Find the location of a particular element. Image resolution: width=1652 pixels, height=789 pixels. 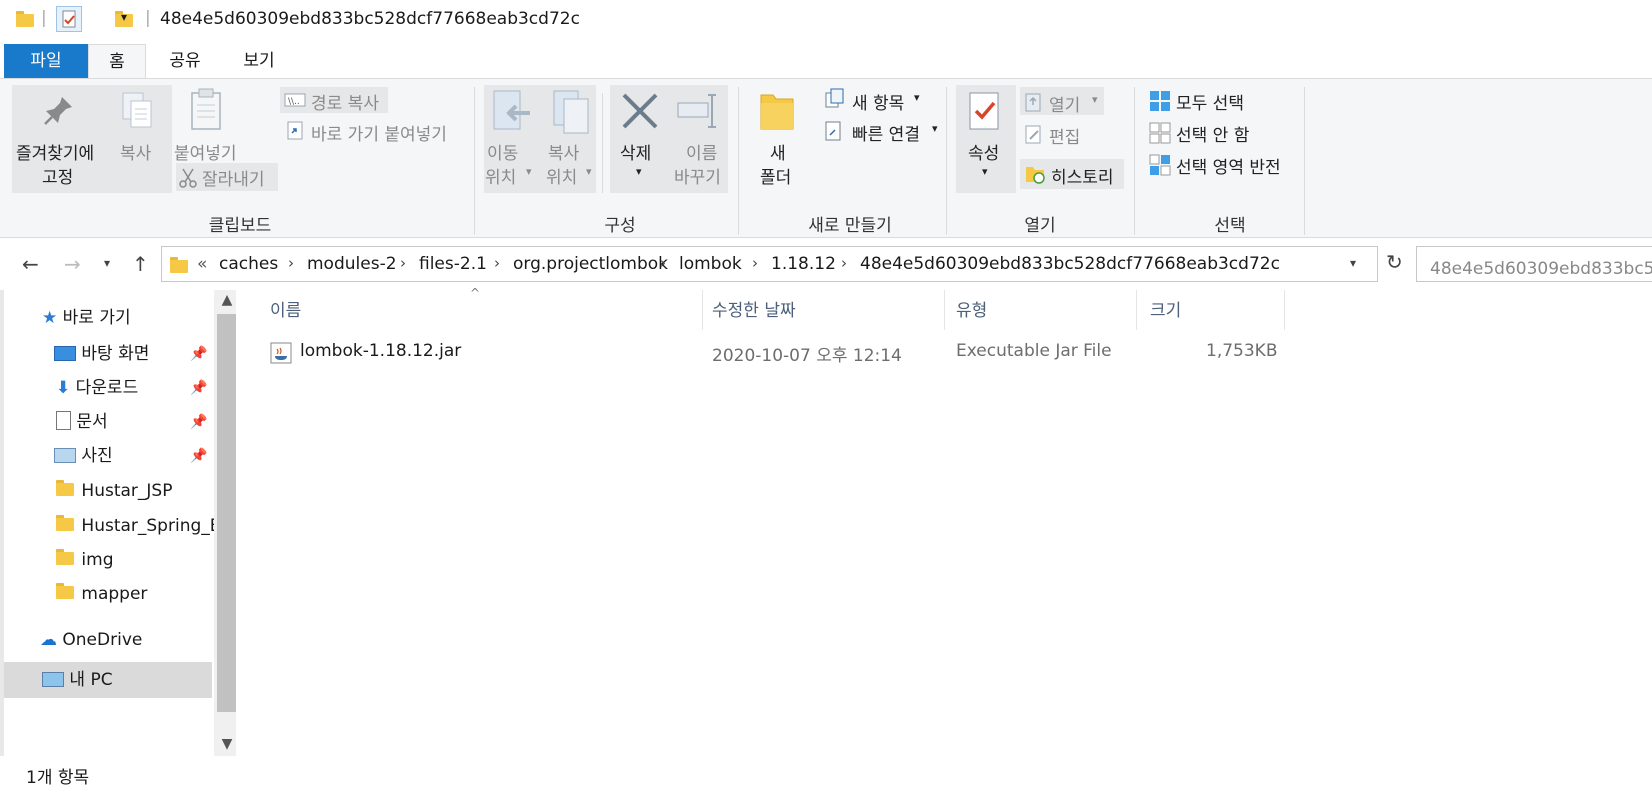

rename-label2: 바꾸기 is located at coordinates (697, 178).